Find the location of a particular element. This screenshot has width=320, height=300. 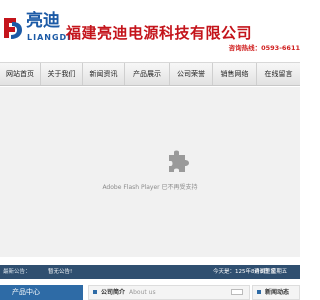

nav-item-sales-network: 销售网络 is located at coordinates (235, 74).